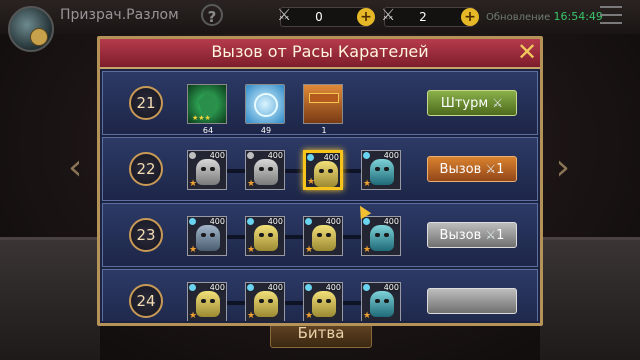 The width and height of the screenshot is (640, 360). What do you see at coordinates (146, 301) in the screenshot?
I see `stage-number: 24` at bounding box center [146, 301].